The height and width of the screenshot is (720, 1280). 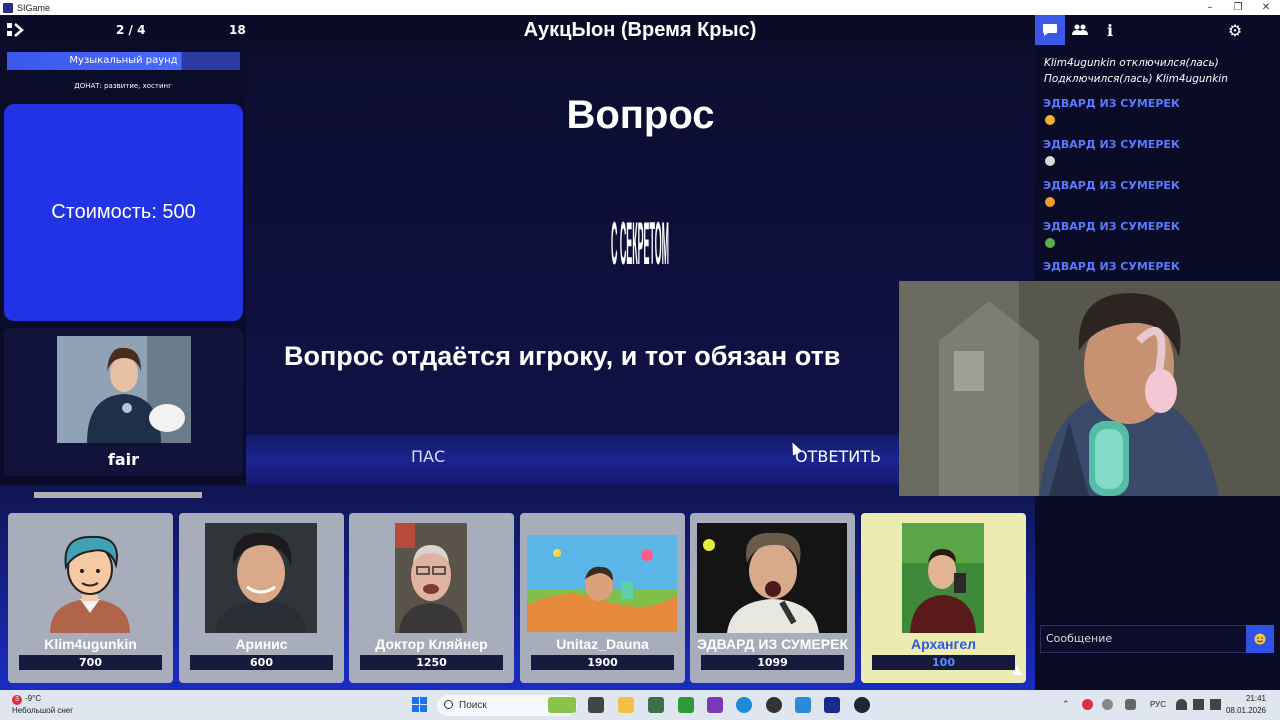 What do you see at coordinates (428, 456) in the screenshot?
I see `pass-button: ПАС` at bounding box center [428, 456].